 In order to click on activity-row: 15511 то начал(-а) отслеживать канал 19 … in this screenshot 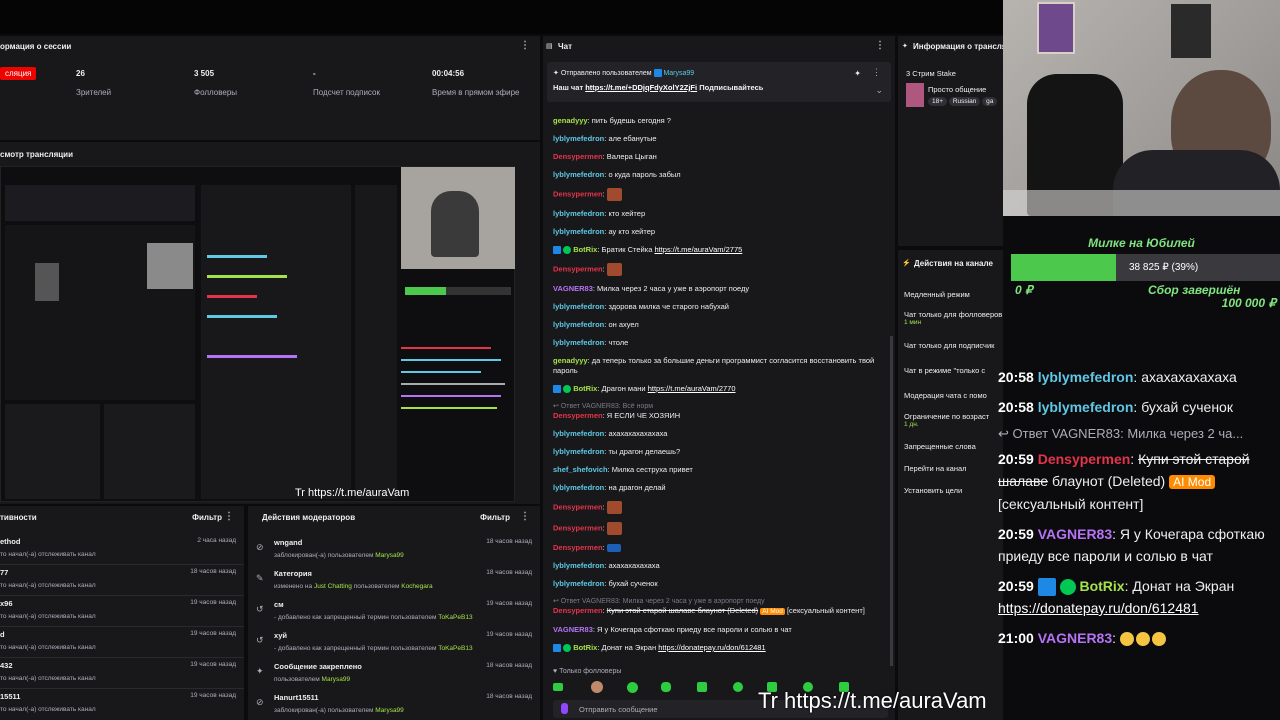, I will do `click(122, 704)`.